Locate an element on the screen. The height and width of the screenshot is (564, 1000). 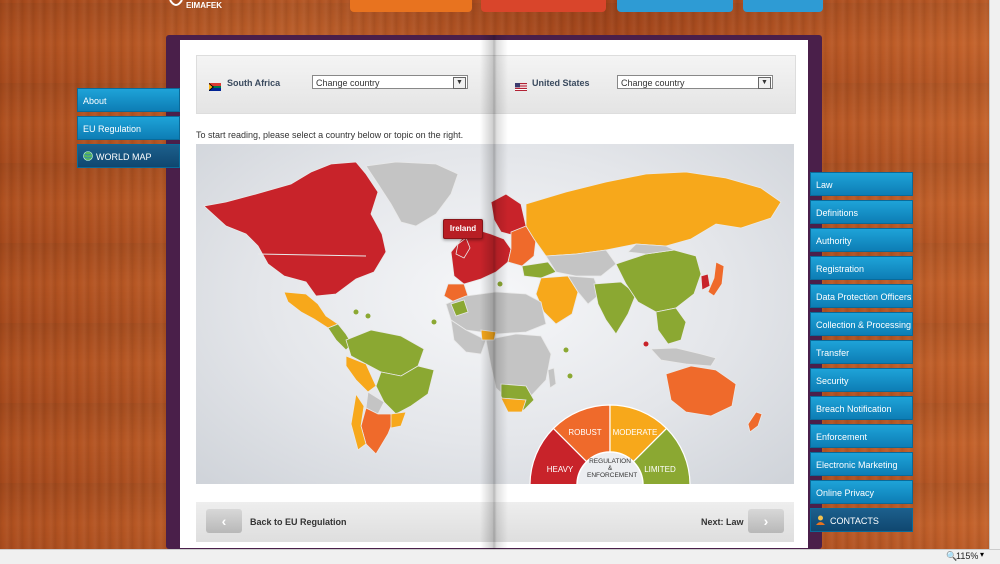
left-nav-world-map: WORLD MAP is located at coordinates (128, 156).